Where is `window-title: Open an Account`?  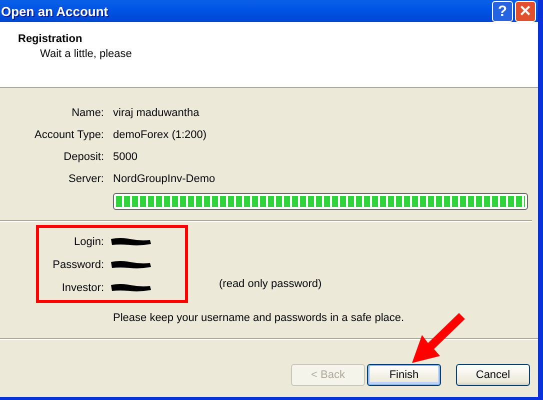 window-title: Open an Account is located at coordinates (55, 11).